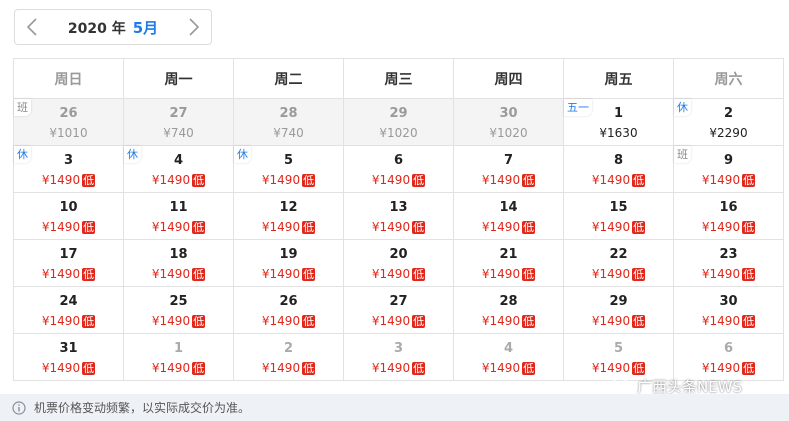 The width and height of the screenshot is (789, 421). What do you see at coordinates (178, 207) in the screenshot?
I see `day-number: 11` at bounding box center [178, 207].